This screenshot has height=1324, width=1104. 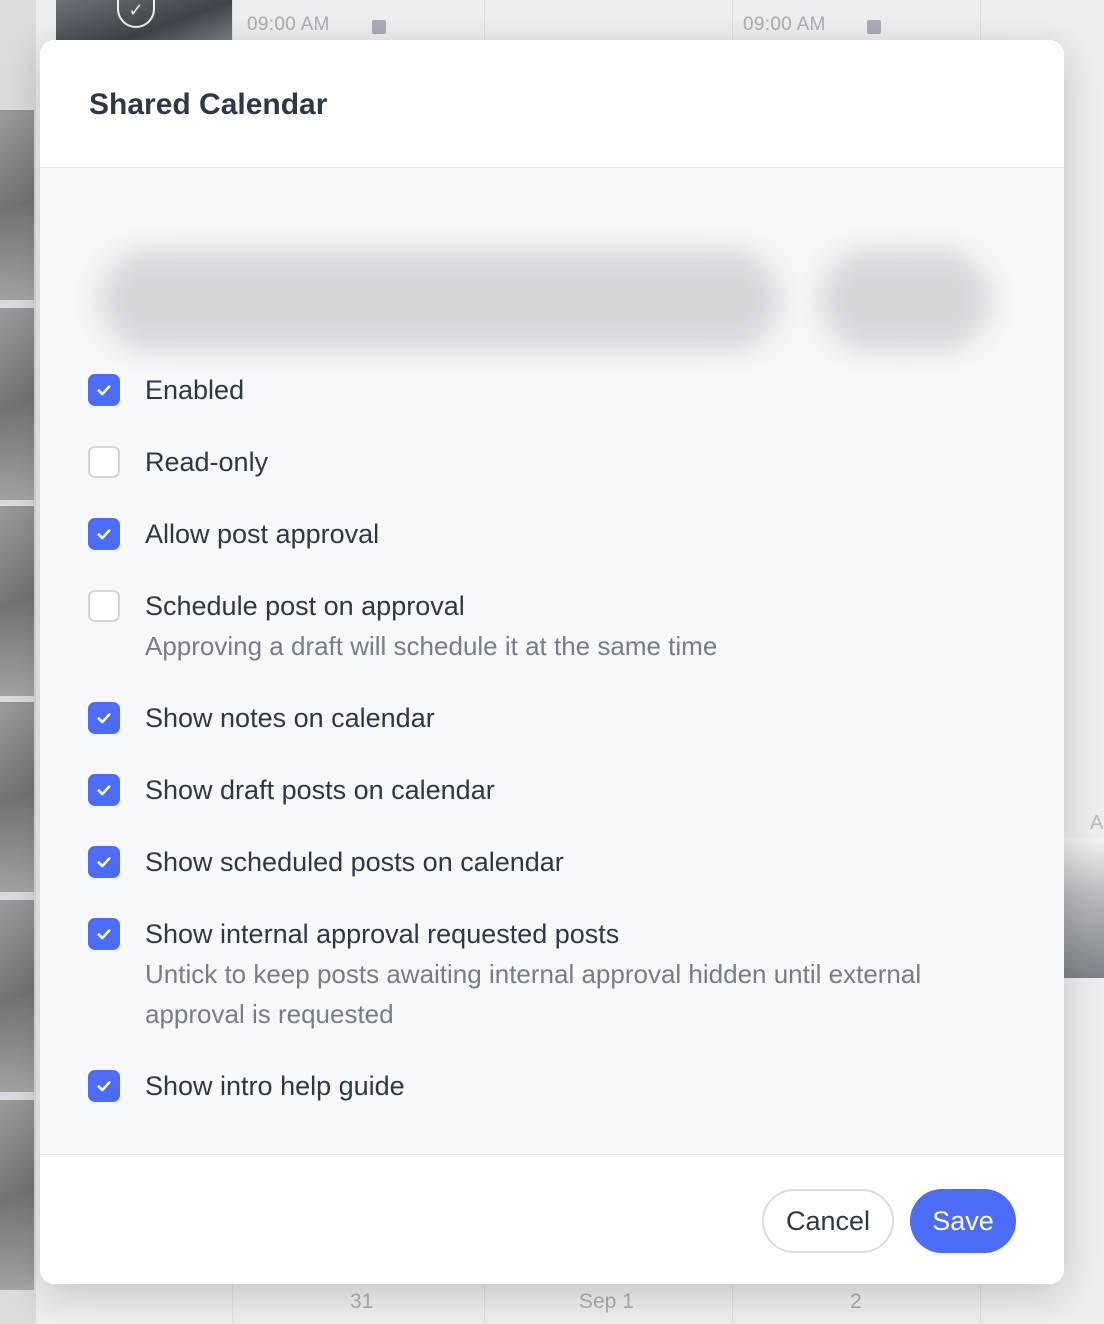 What do you see at coordinates (362, 1301) in the screenshot?
I see `day-number: 31` at bounding box center [362, 1301].